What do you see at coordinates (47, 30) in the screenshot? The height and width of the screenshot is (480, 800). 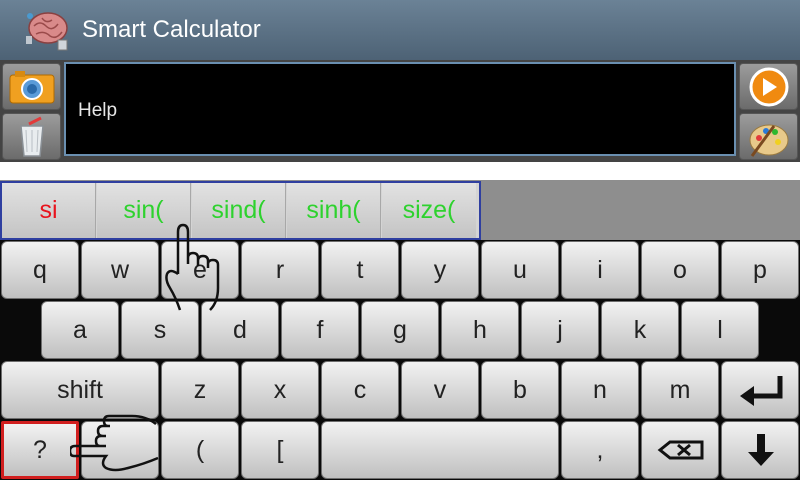 I see `brain-icon` at bounding box center [47, 30].